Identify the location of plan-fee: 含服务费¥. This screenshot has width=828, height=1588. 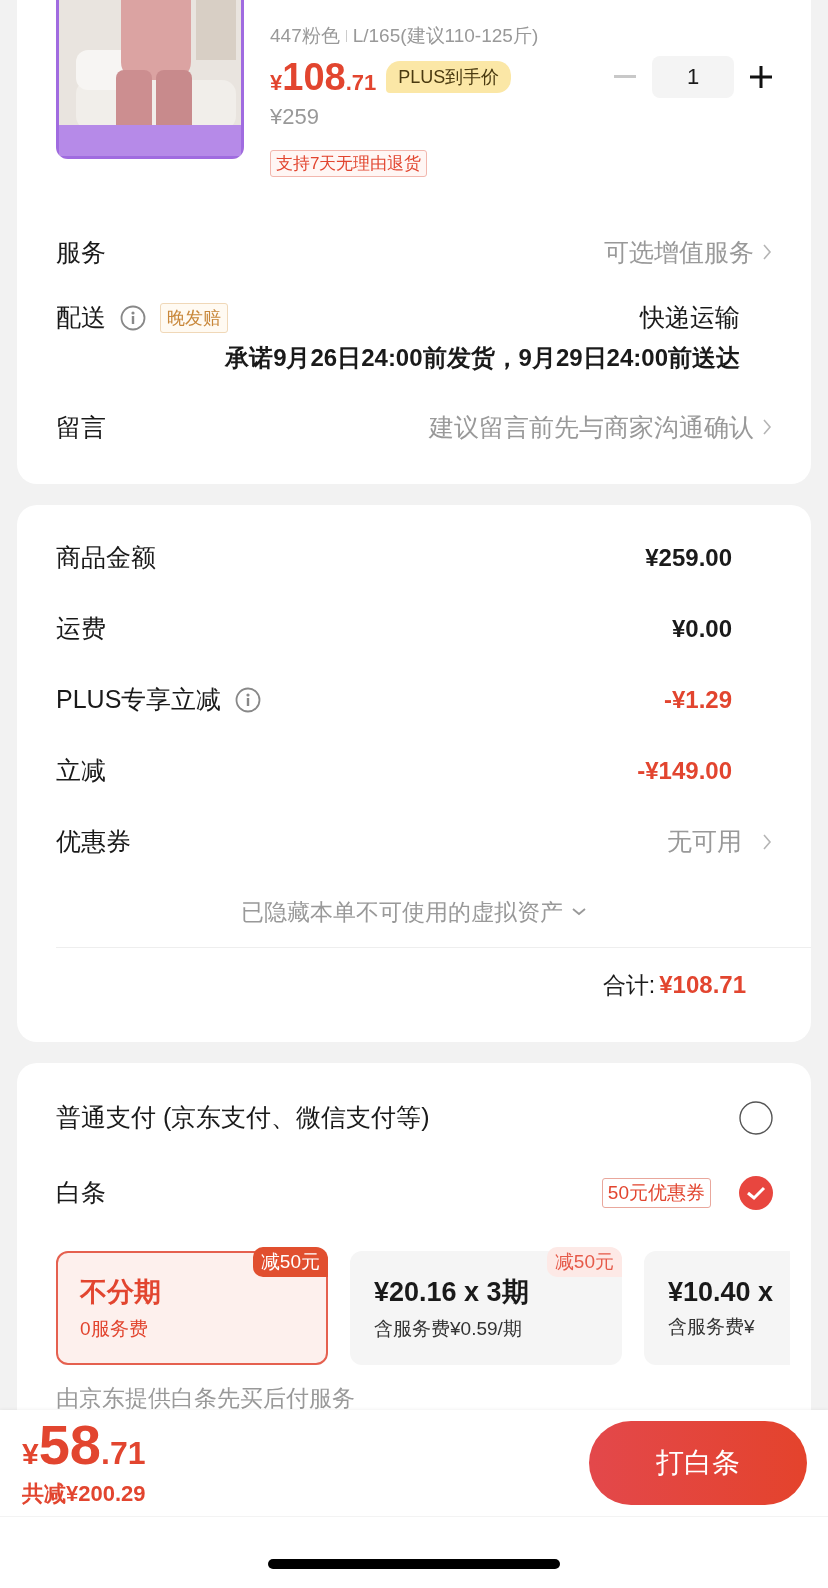
(712, 1326).